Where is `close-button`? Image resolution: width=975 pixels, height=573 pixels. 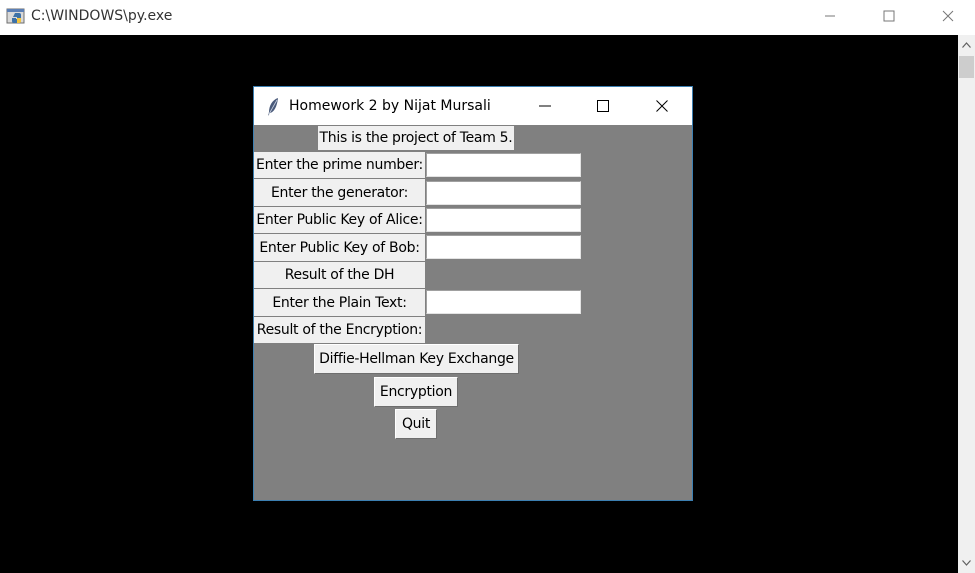
close-button is located at coordinates (946, 16).